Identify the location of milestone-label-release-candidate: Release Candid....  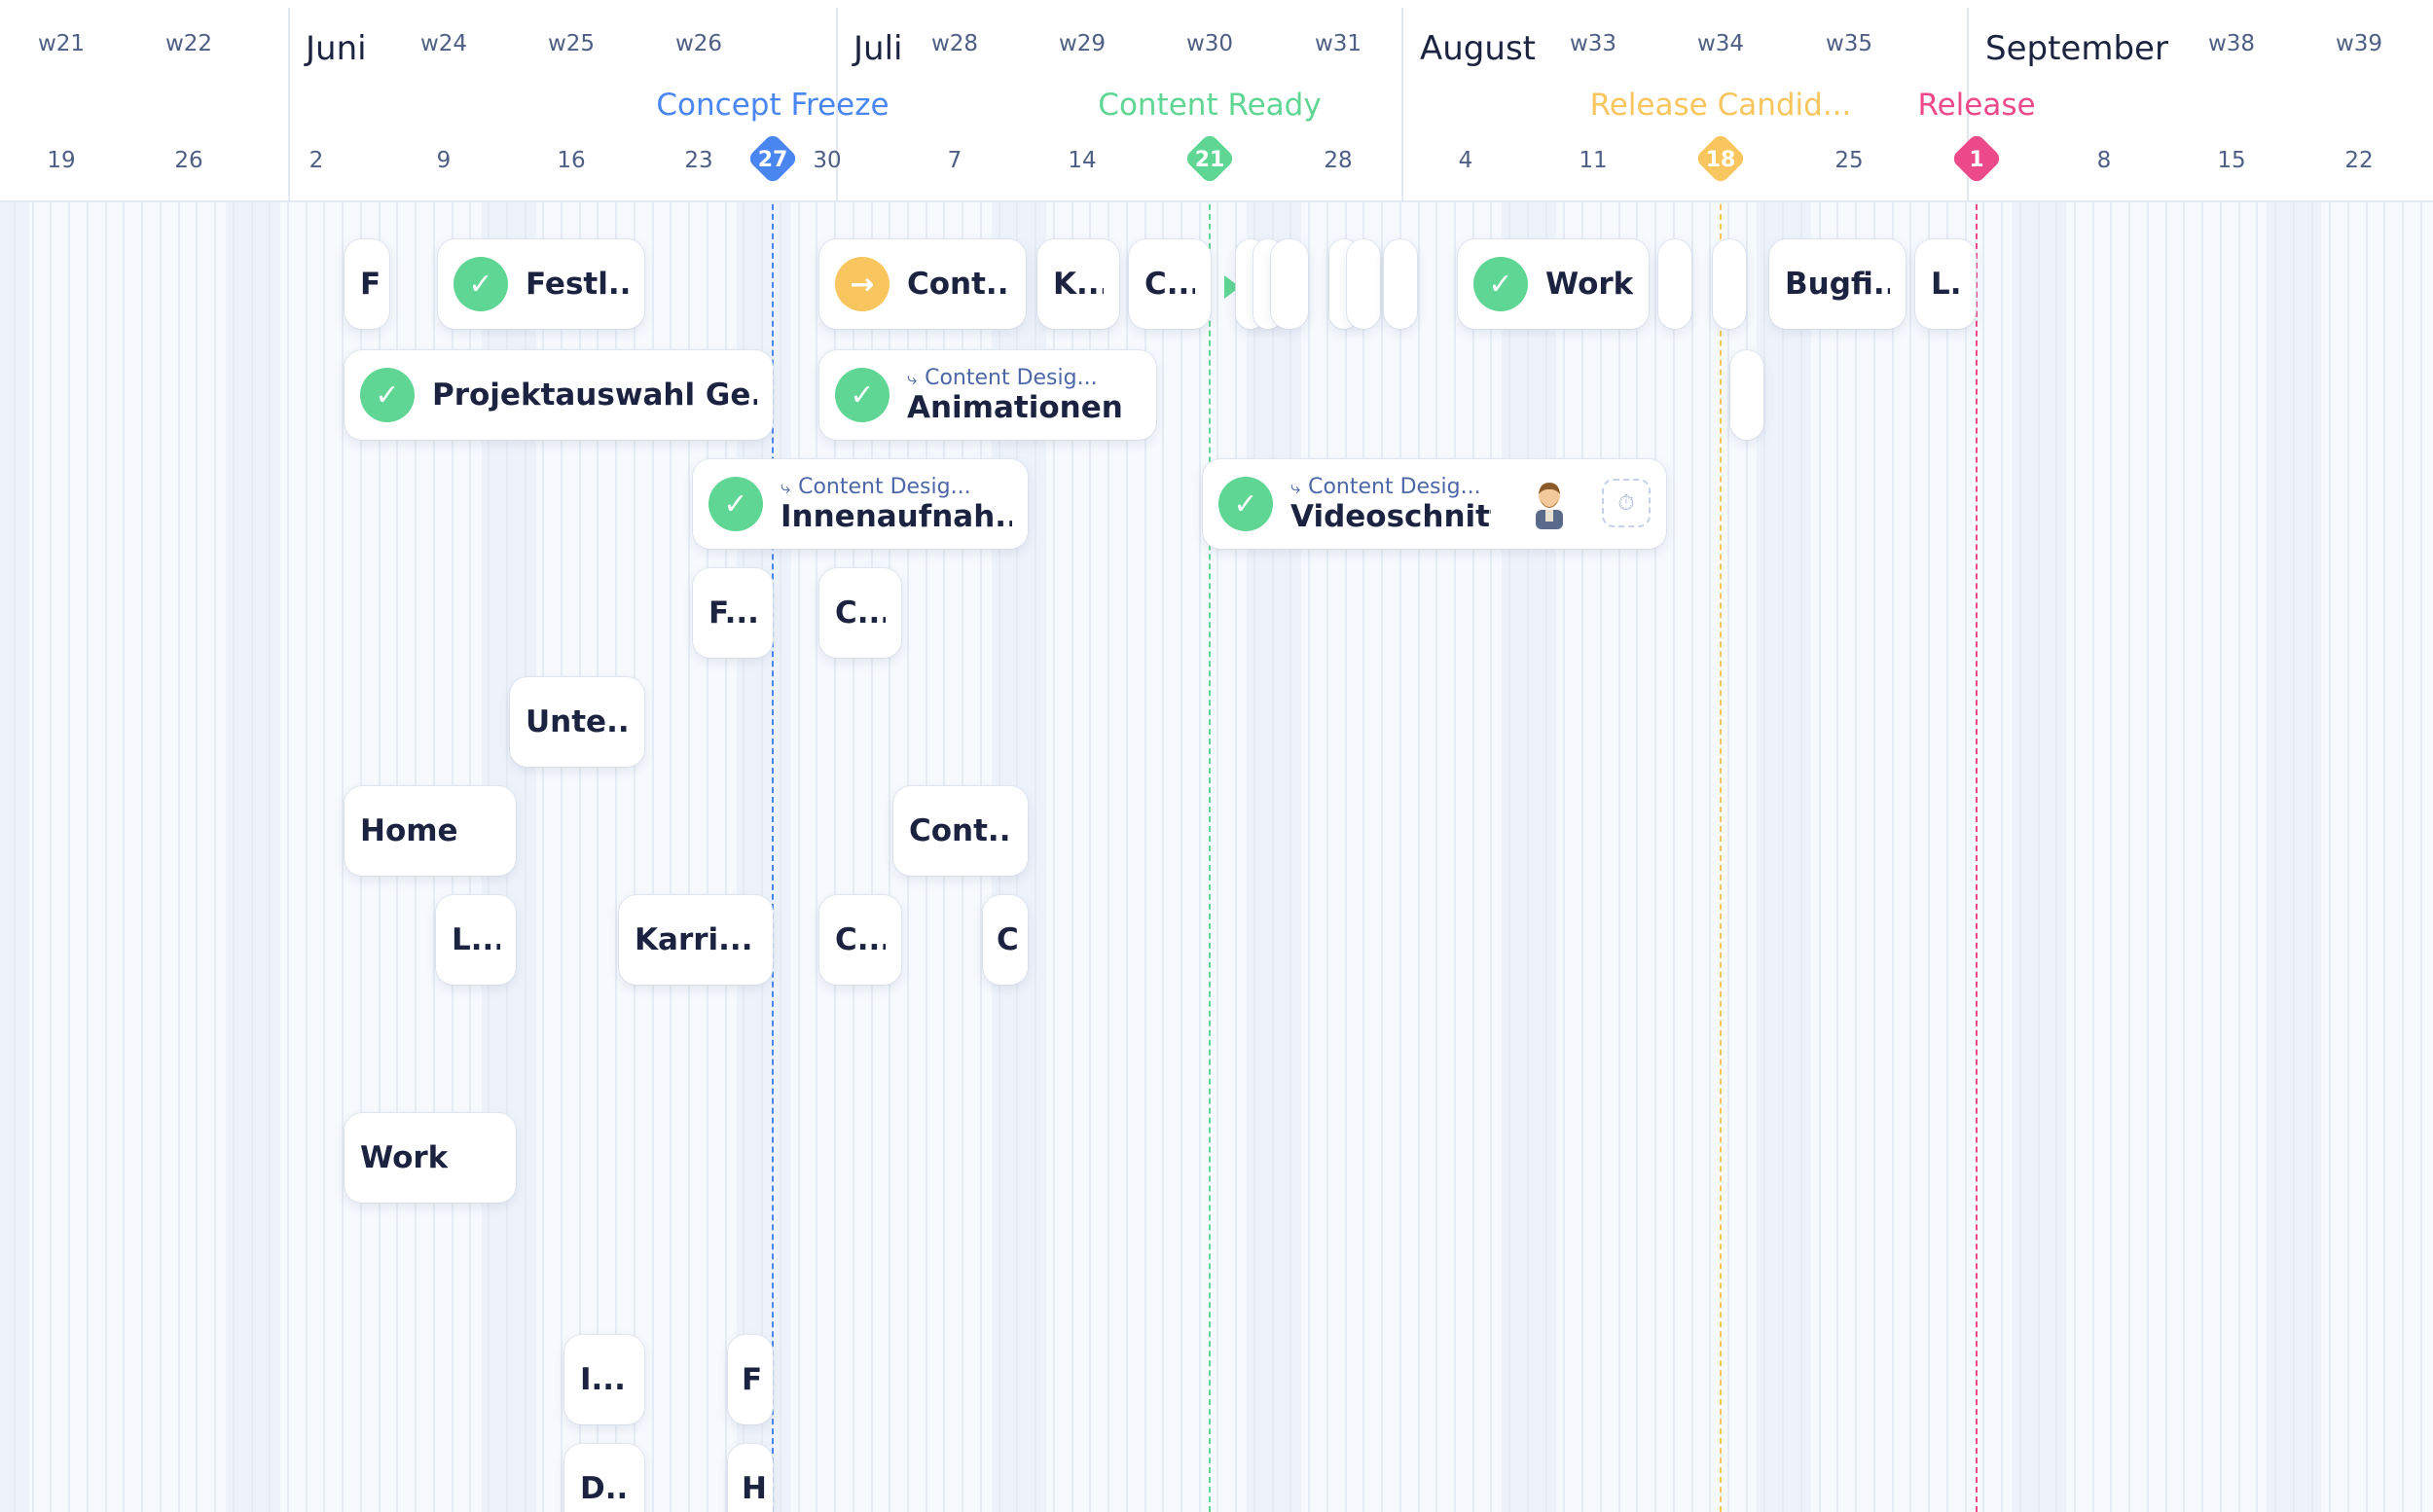
(1721, 105).